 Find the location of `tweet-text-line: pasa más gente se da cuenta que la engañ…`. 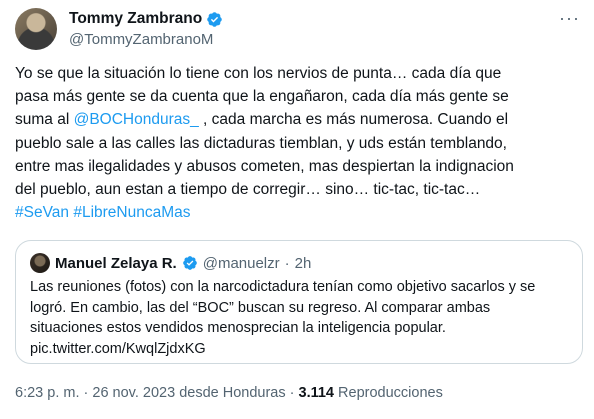

tweet-text-line: pasa más gente se da cuenta que la engañ… is located at coordinates (298, 96).